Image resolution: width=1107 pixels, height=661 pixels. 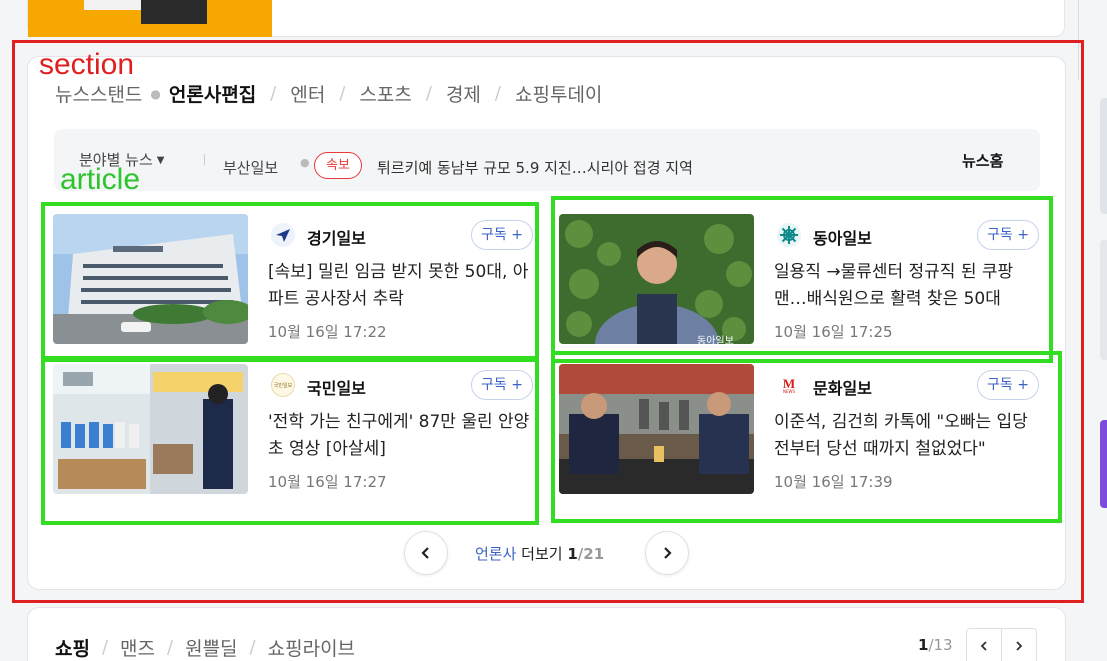 What do you see at coordinates (940, 645) in the screenshot?
I see `shop-page-total: /13` at bounding box center [940, 645].